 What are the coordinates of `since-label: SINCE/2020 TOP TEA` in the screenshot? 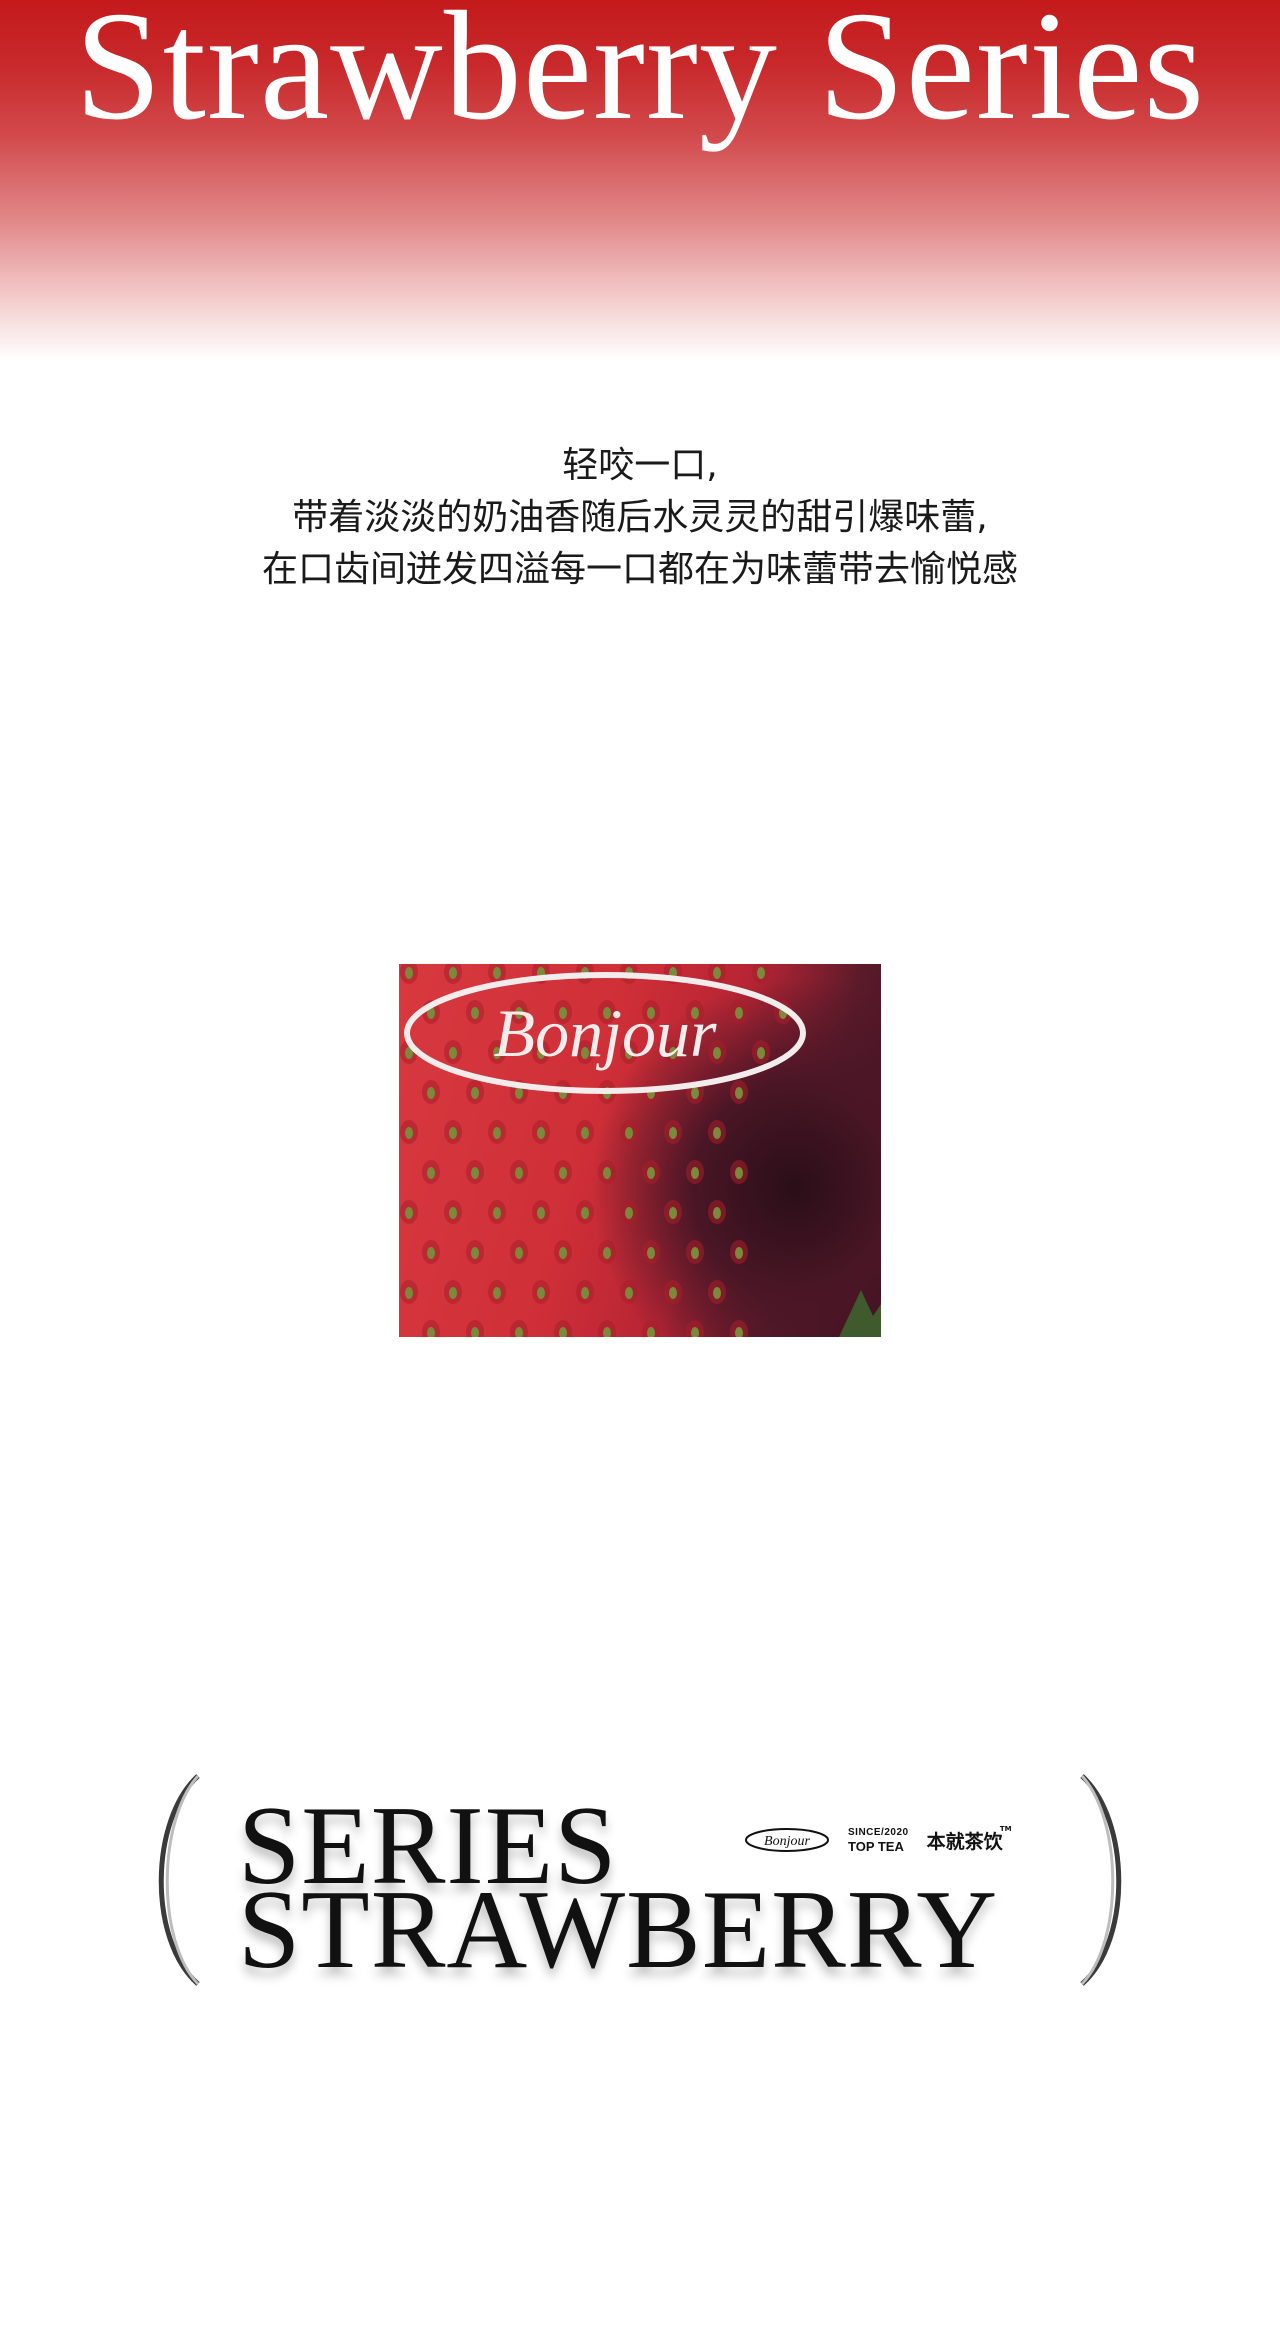 It's located at (878, 1840).